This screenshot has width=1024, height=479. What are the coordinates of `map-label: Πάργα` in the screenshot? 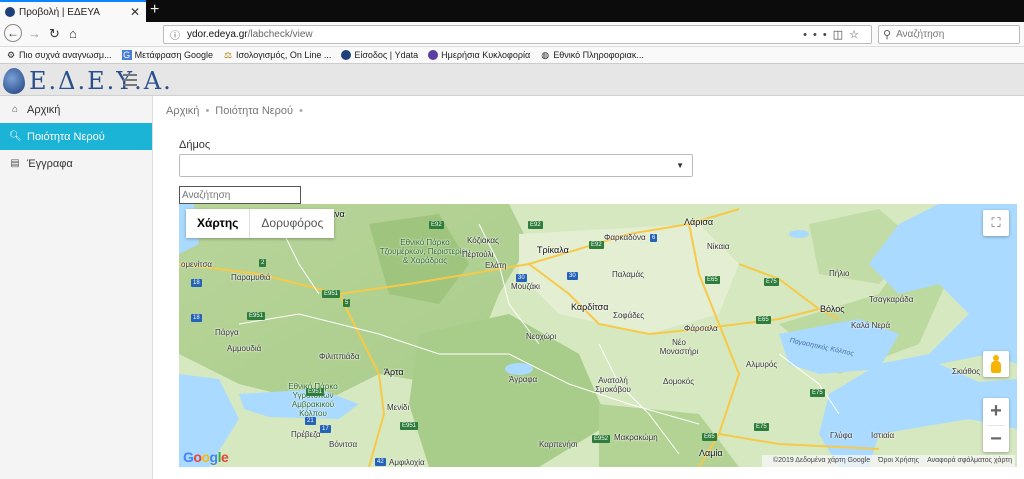 It's located at (227, 332).